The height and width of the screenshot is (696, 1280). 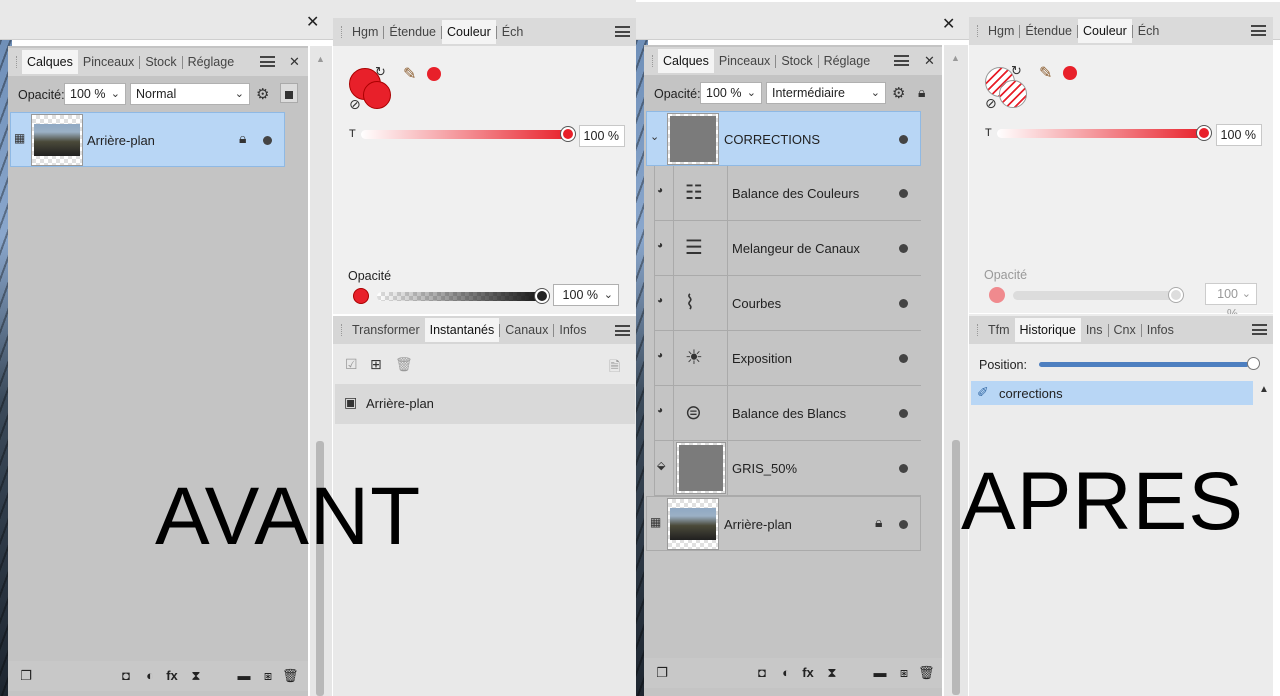 I want to click on tab-instantanes: Instantanés, so click(x=462, y=330).